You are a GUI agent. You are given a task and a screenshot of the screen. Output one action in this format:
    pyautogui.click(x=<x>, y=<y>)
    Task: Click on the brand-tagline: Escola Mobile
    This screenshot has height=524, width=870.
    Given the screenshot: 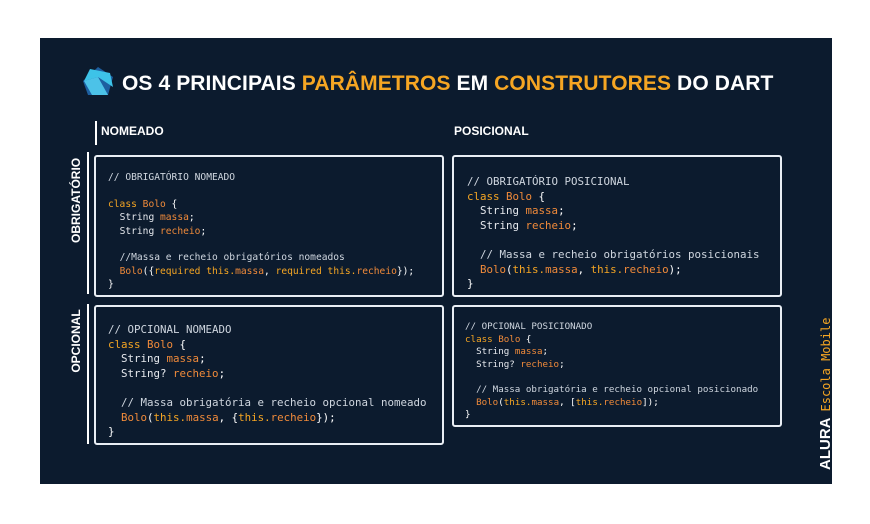 What is the action you would take?
    pyautogui.click(x=826, y=364)
    